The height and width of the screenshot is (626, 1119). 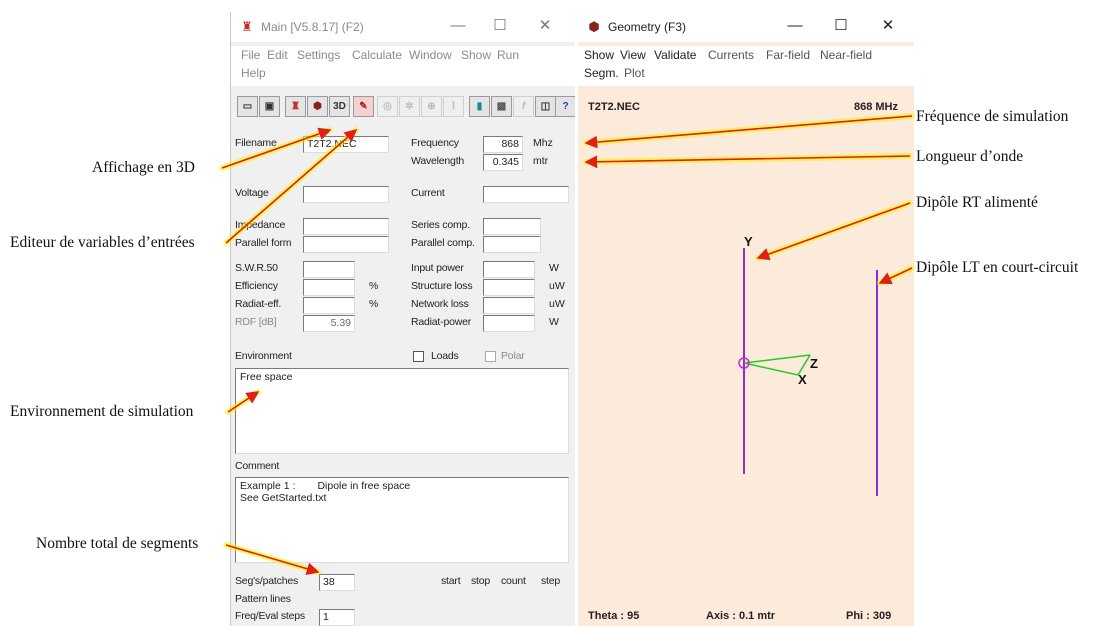 What do you see at coordinates (258, 304) in the screenshot?
I see `radiat-eff-label: Radiat-eff.` at bounding box center [258, 304].